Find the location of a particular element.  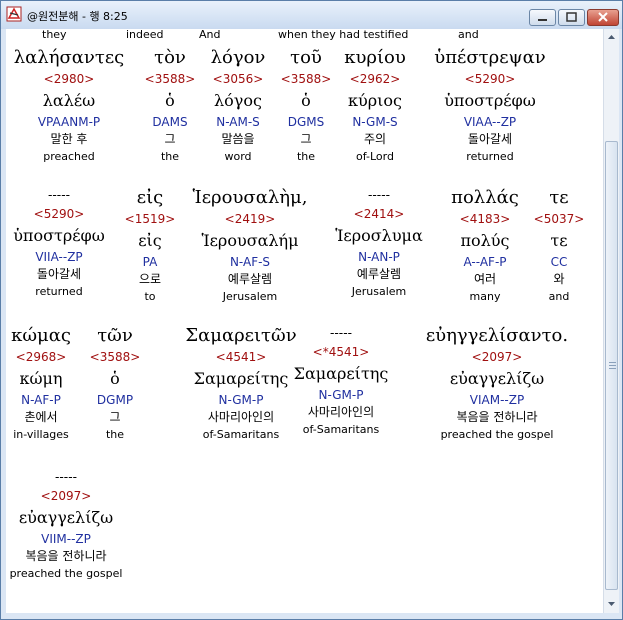

scrollbar-thumb is located at coordinates (611, 365).